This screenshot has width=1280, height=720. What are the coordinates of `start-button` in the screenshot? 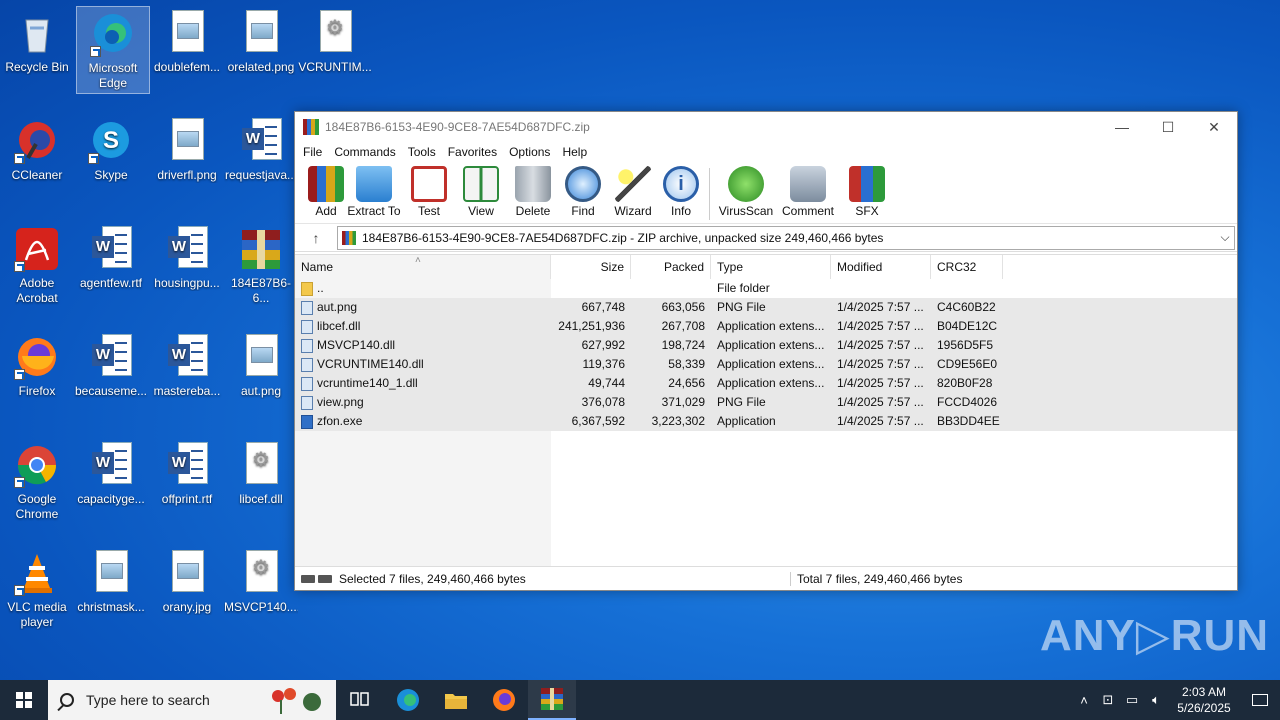 It's located at (24, 700).